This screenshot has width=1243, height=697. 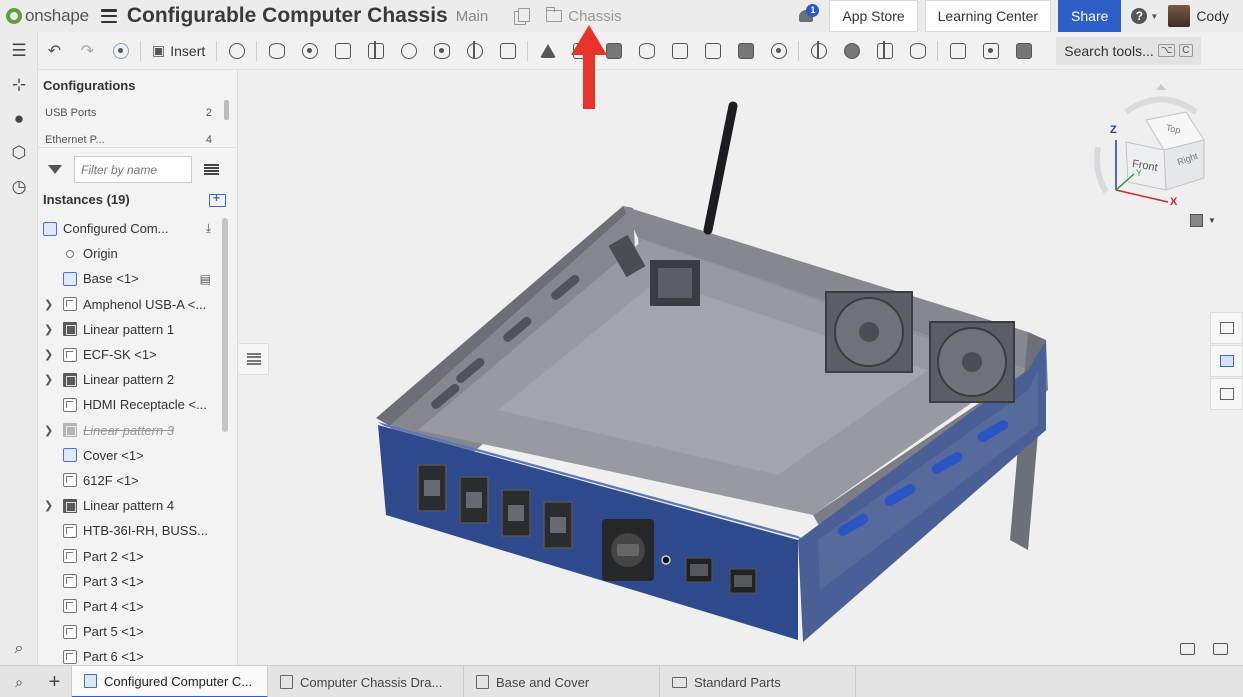 What do you see at coordinates (130, 555) in the screenshot?
I see `list-item: Part 2 <1>` at bounding box center [130, 555].